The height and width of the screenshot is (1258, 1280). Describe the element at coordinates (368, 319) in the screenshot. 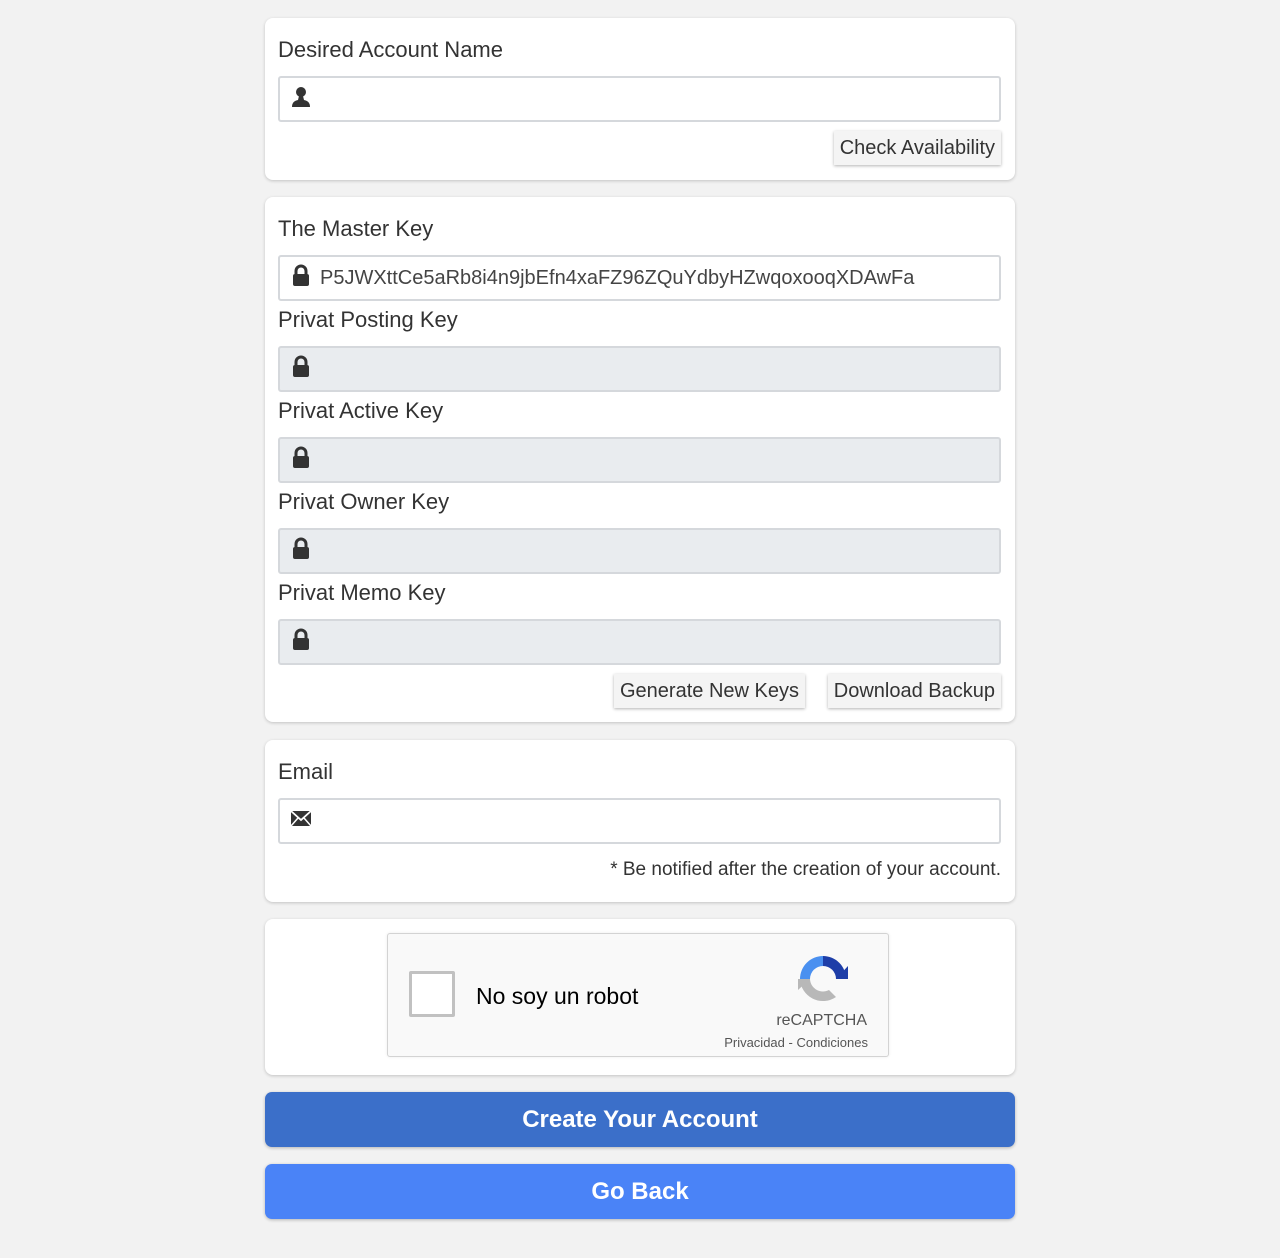

I see `posting-key-label: Privat Posting Key` at that location.